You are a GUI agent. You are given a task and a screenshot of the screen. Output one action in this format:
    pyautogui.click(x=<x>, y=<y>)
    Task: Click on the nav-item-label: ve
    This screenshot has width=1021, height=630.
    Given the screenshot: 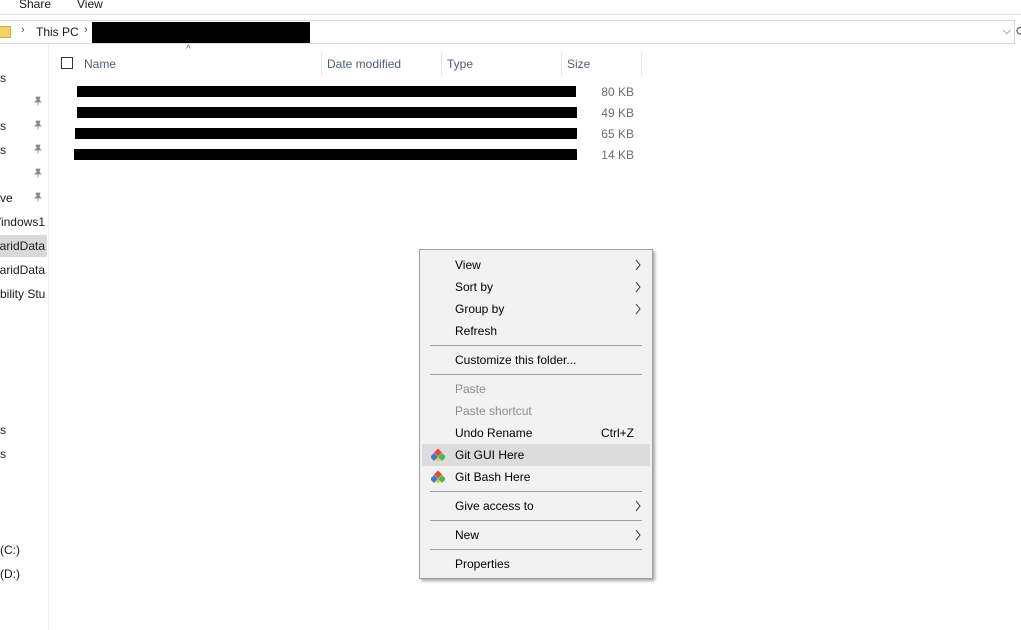 What is the action you would take?
    pyautogui.click(x=6, y=198)
    